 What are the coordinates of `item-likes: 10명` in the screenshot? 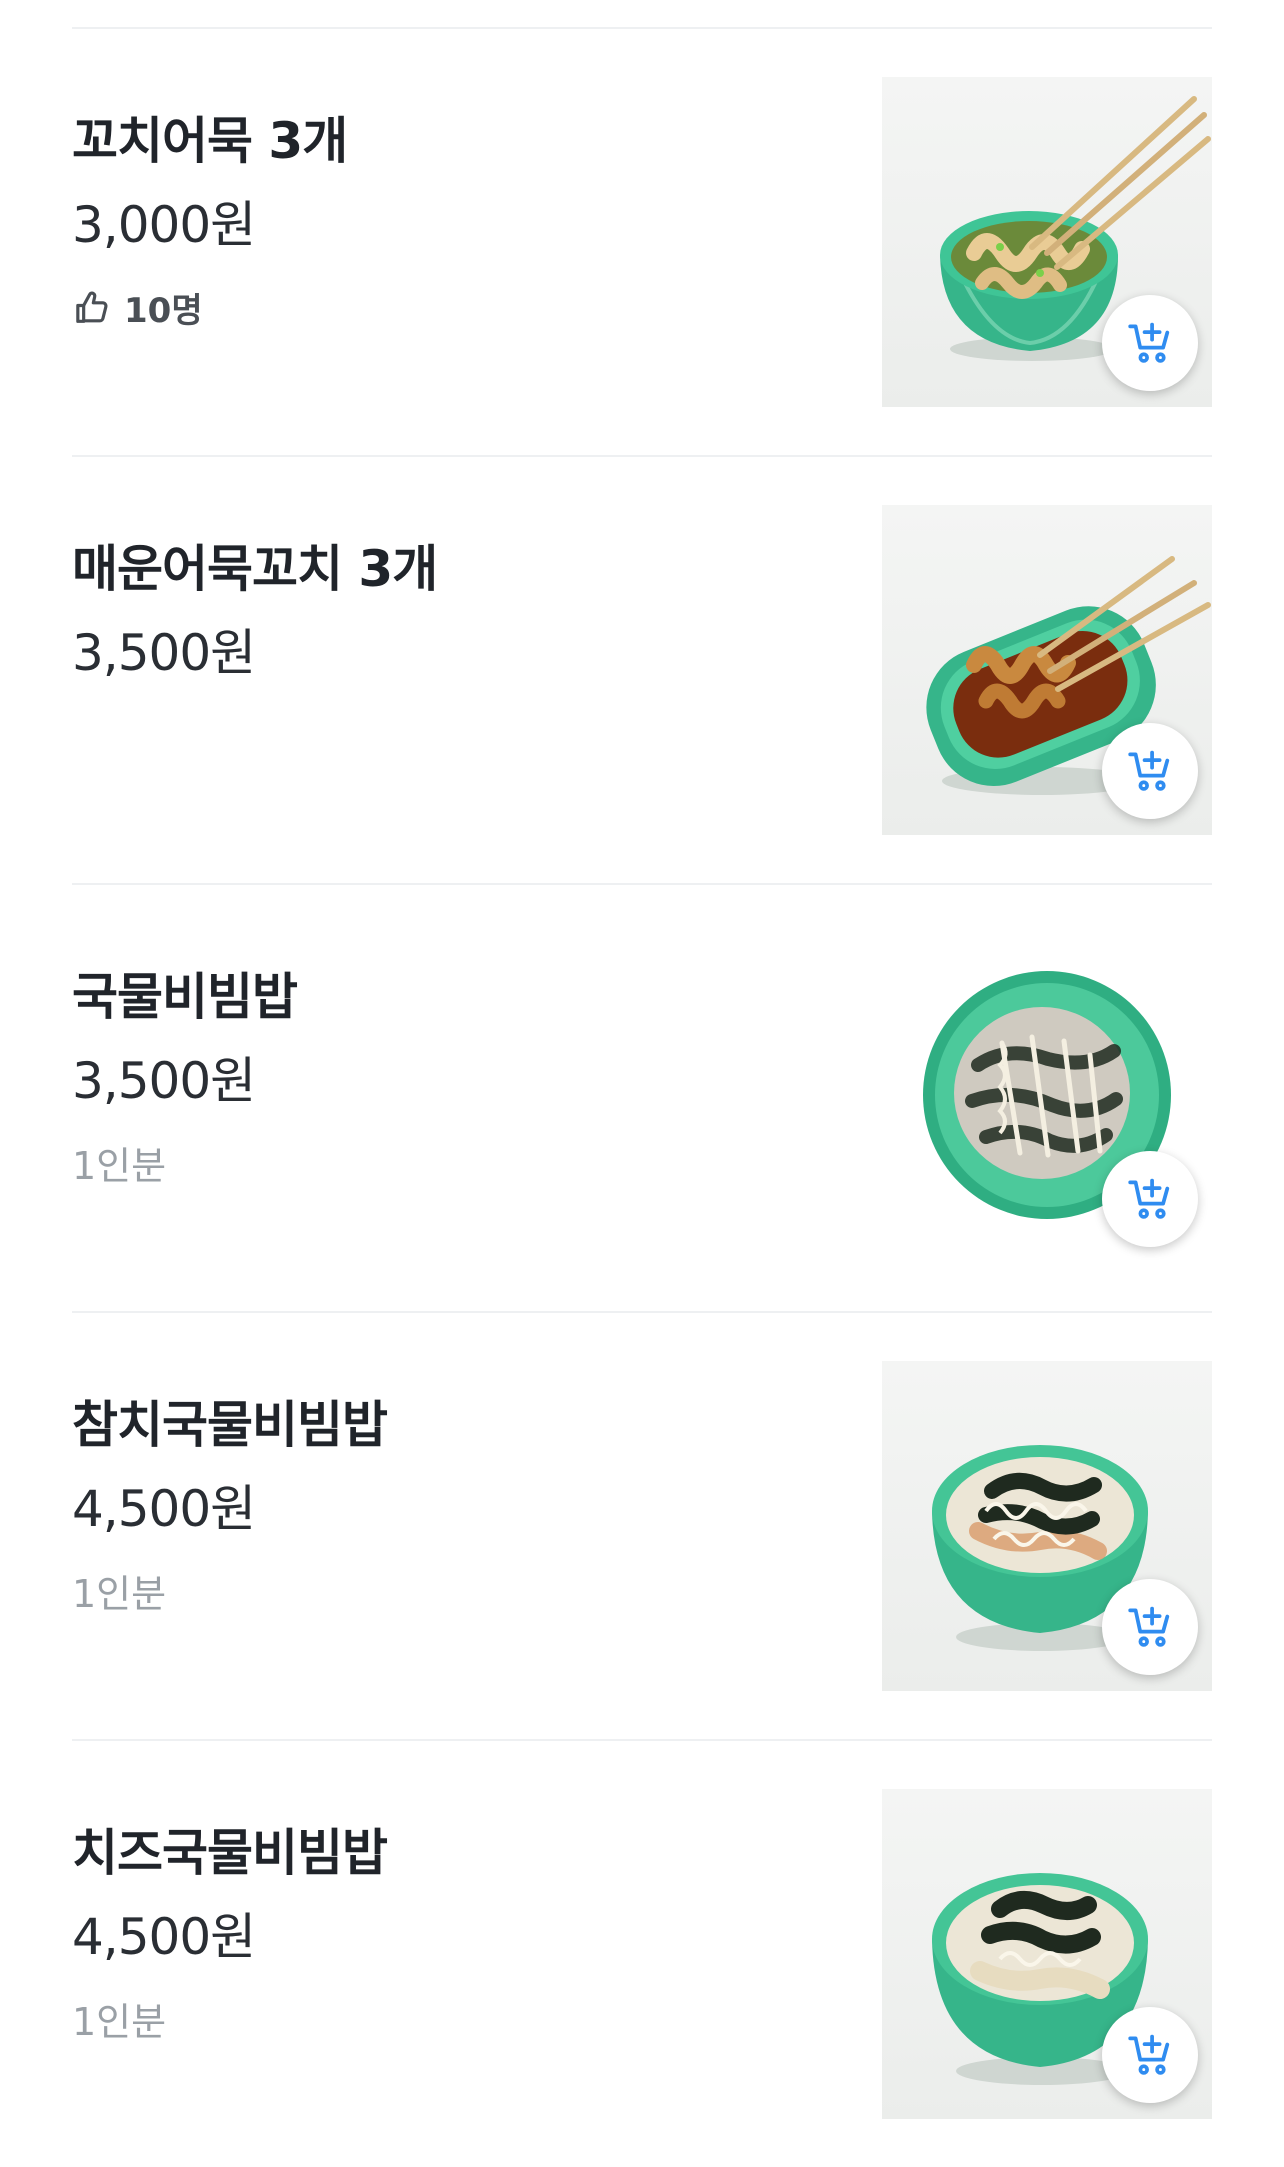 It's located at (137, 307).